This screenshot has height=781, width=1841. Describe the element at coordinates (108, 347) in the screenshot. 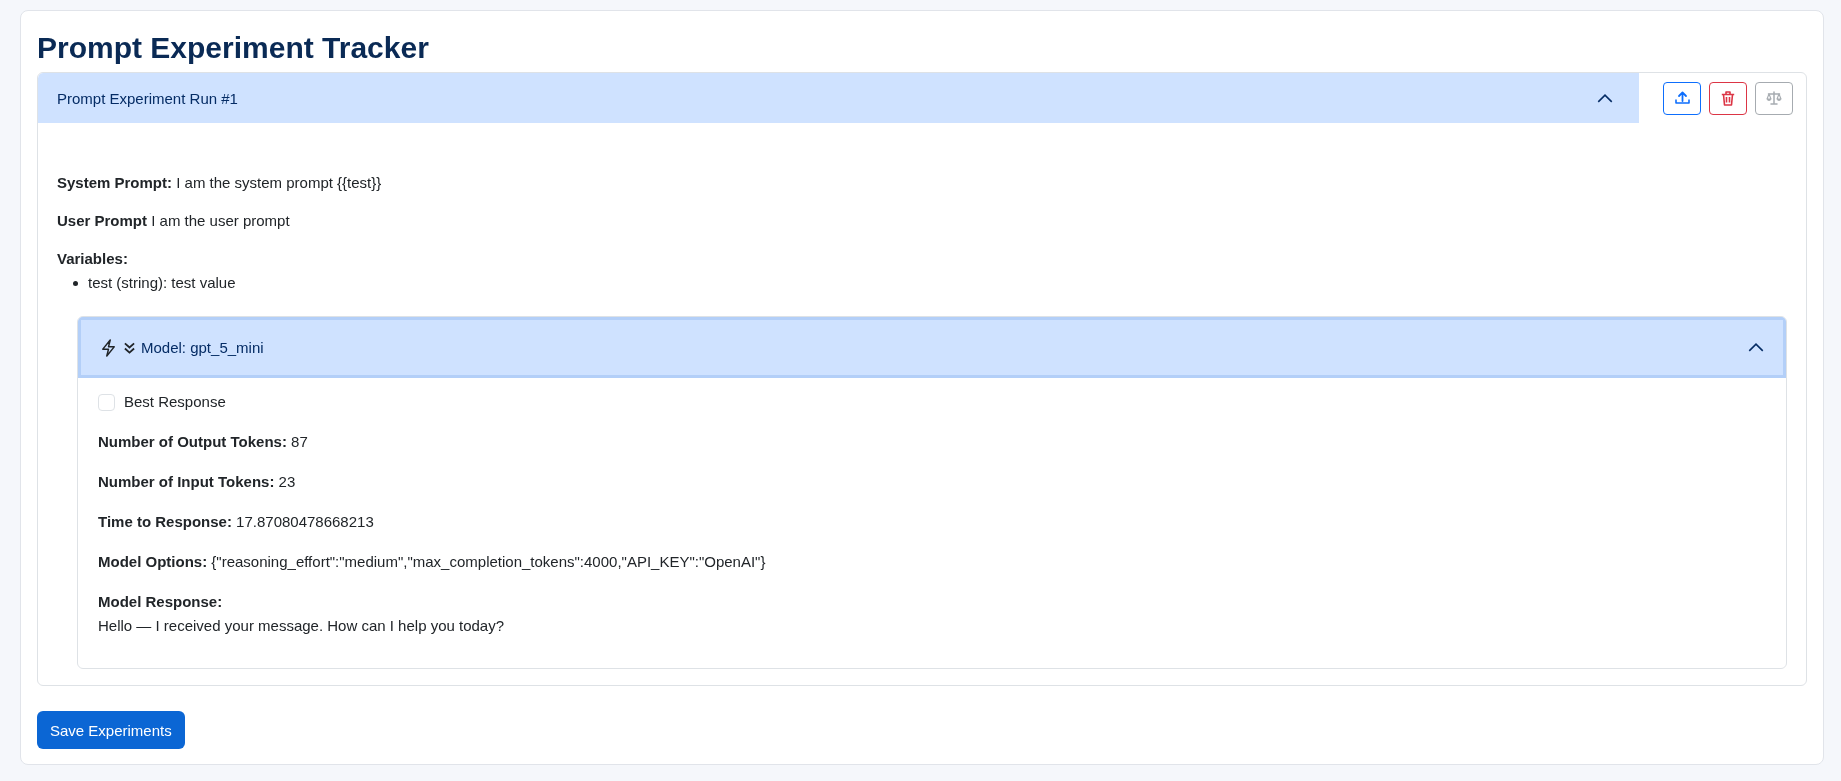

I see `lightning-icon` at that location.